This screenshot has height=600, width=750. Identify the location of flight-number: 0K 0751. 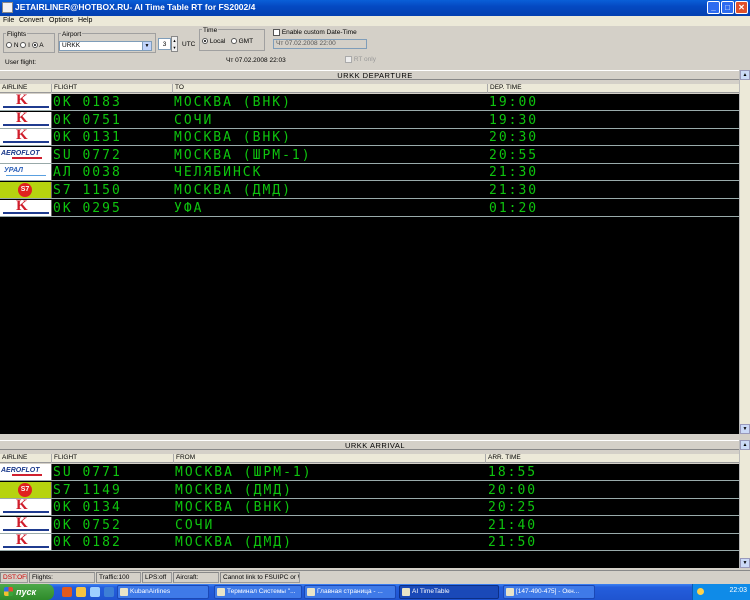
(87, 120).